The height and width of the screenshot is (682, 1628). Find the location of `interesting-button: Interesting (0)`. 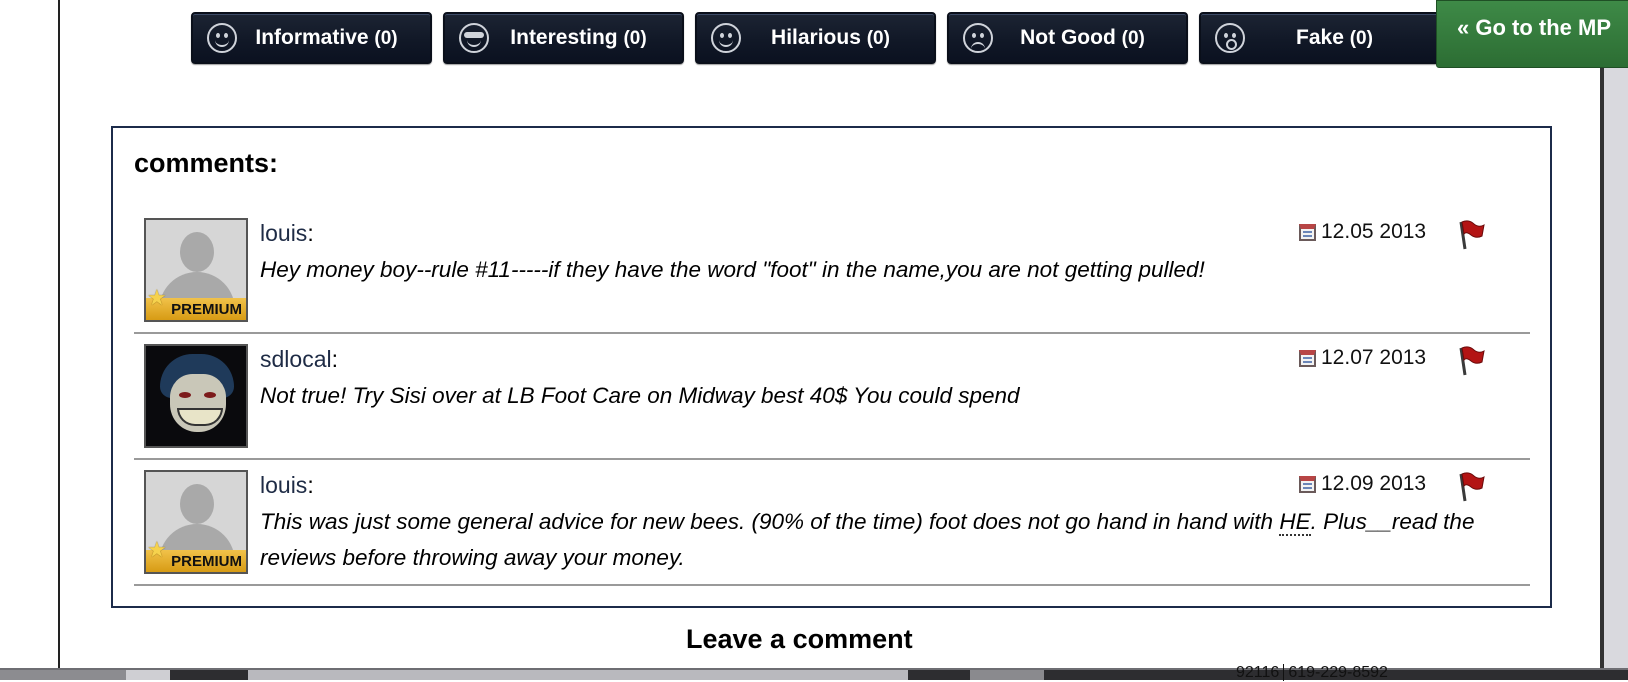

interesting-button: Interesting (0) is located at coordinates (563, 38).